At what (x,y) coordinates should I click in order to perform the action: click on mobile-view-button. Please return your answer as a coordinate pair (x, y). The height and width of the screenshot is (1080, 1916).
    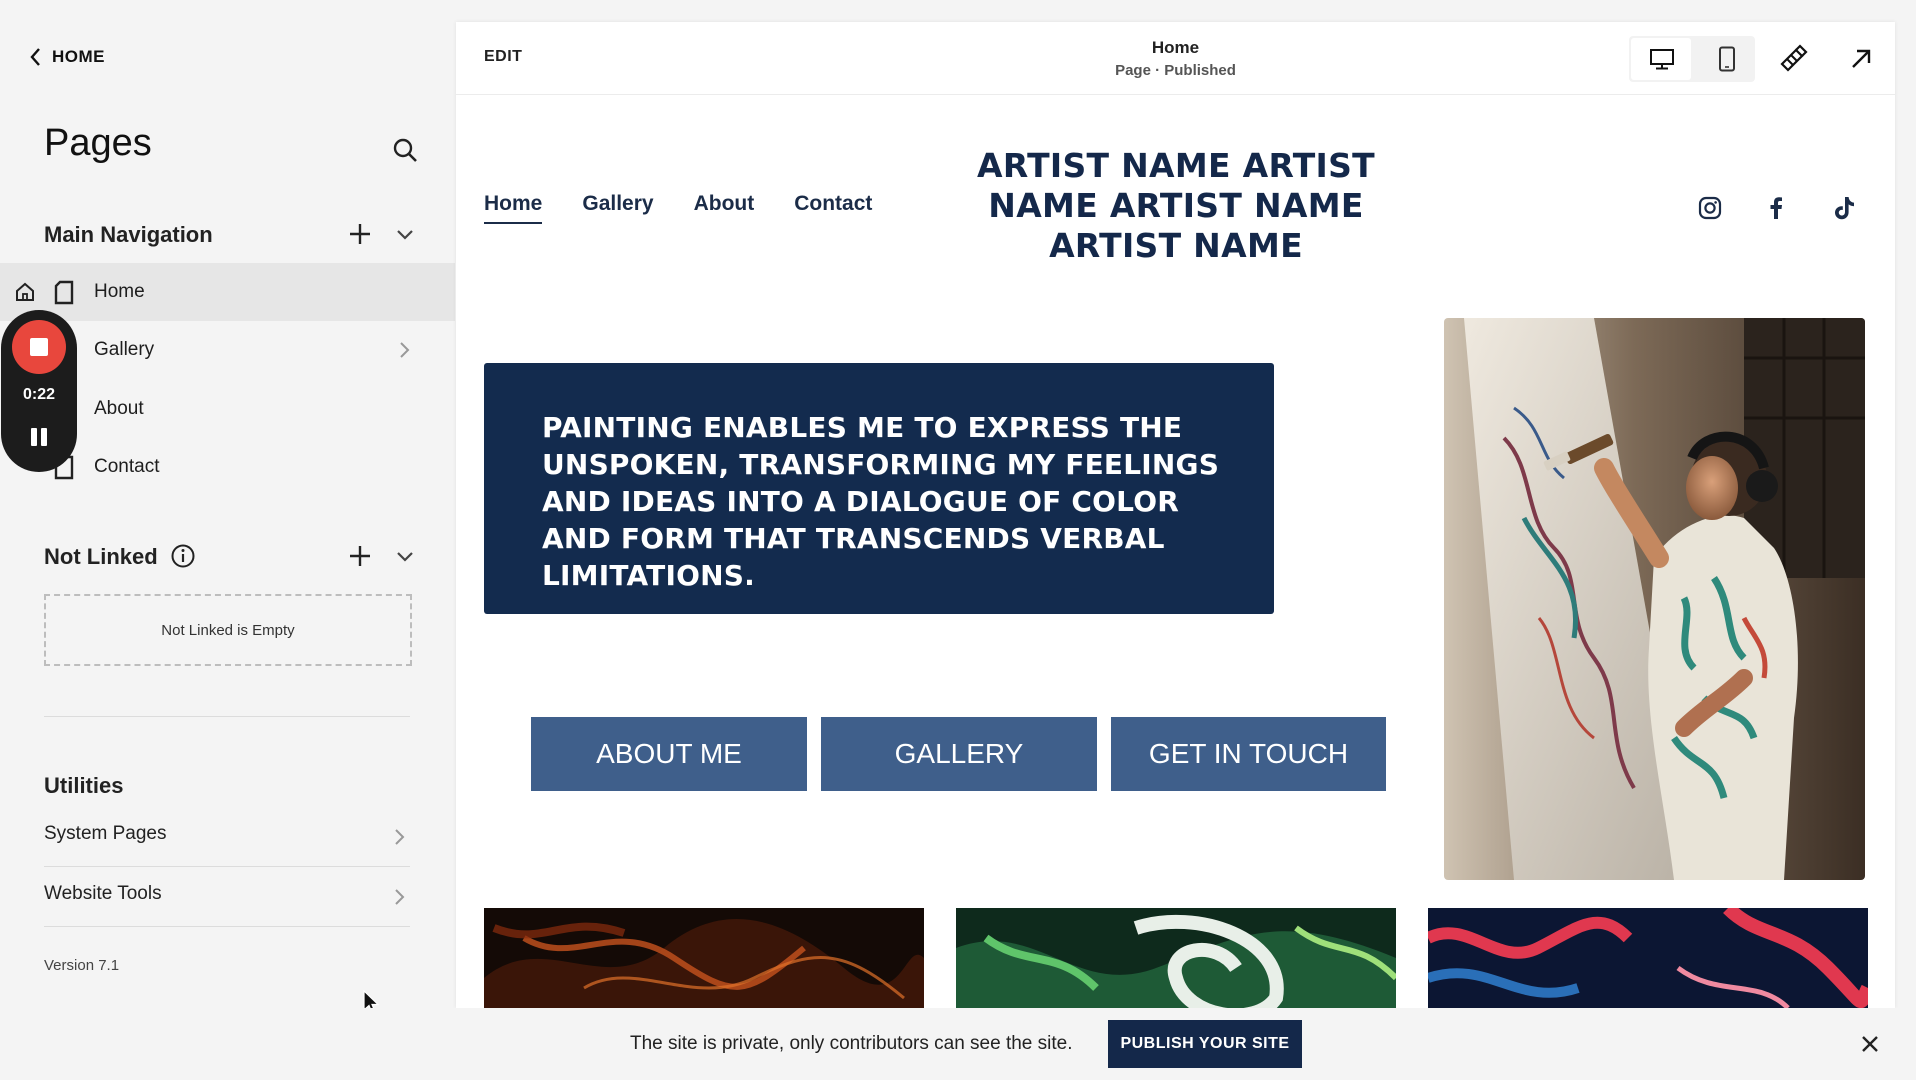
    Looking at the image, I should click on (1728, 59).